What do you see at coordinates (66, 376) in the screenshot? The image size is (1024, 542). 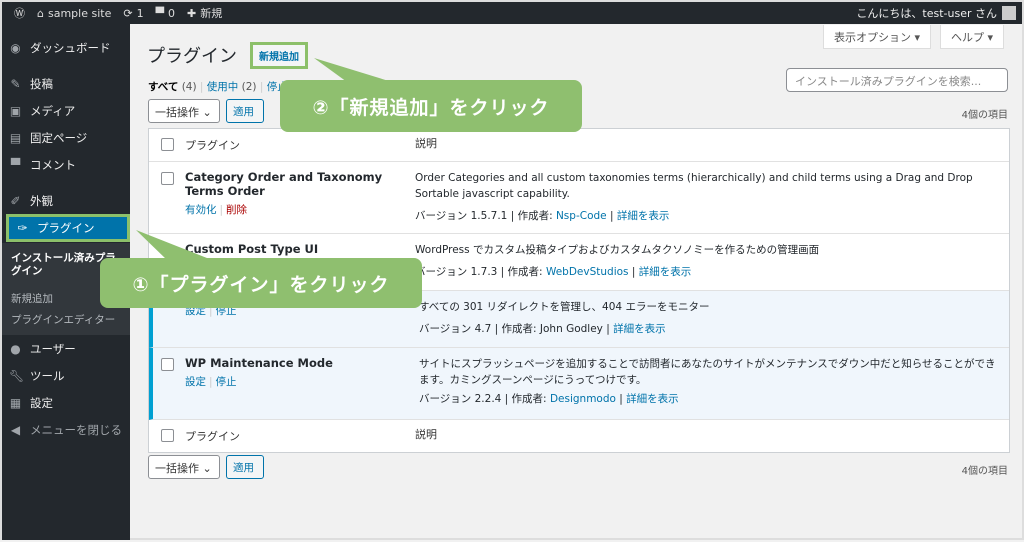 I see `sidebar-item-tools: 🔧︎ ツール` at bounding box center [66, 376].